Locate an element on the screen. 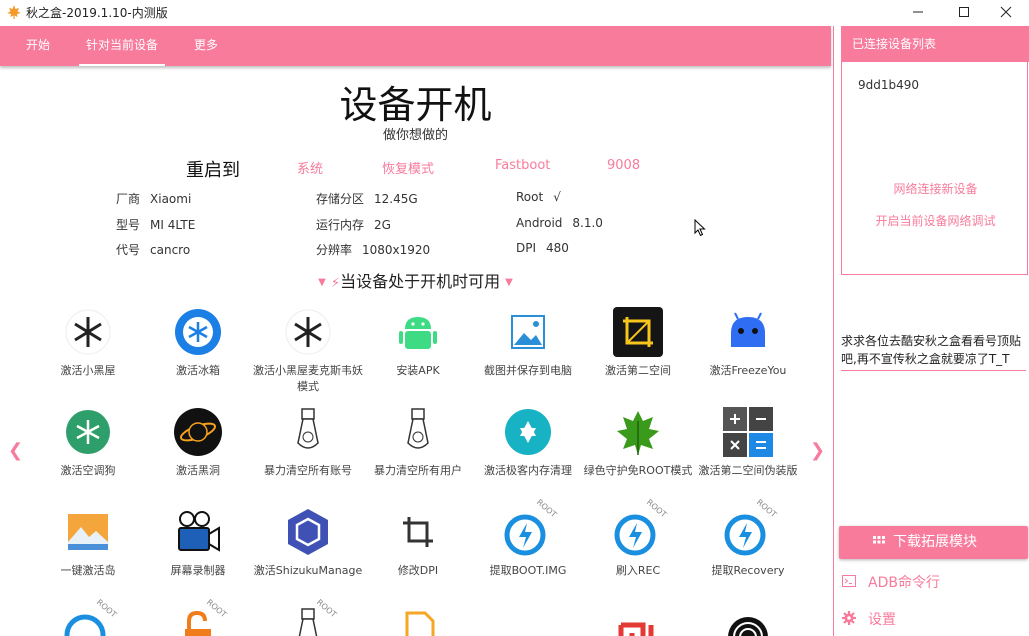  func-label: 激活小黑屋麦克斯韦妖模式 is located at coordinates (308, 378).